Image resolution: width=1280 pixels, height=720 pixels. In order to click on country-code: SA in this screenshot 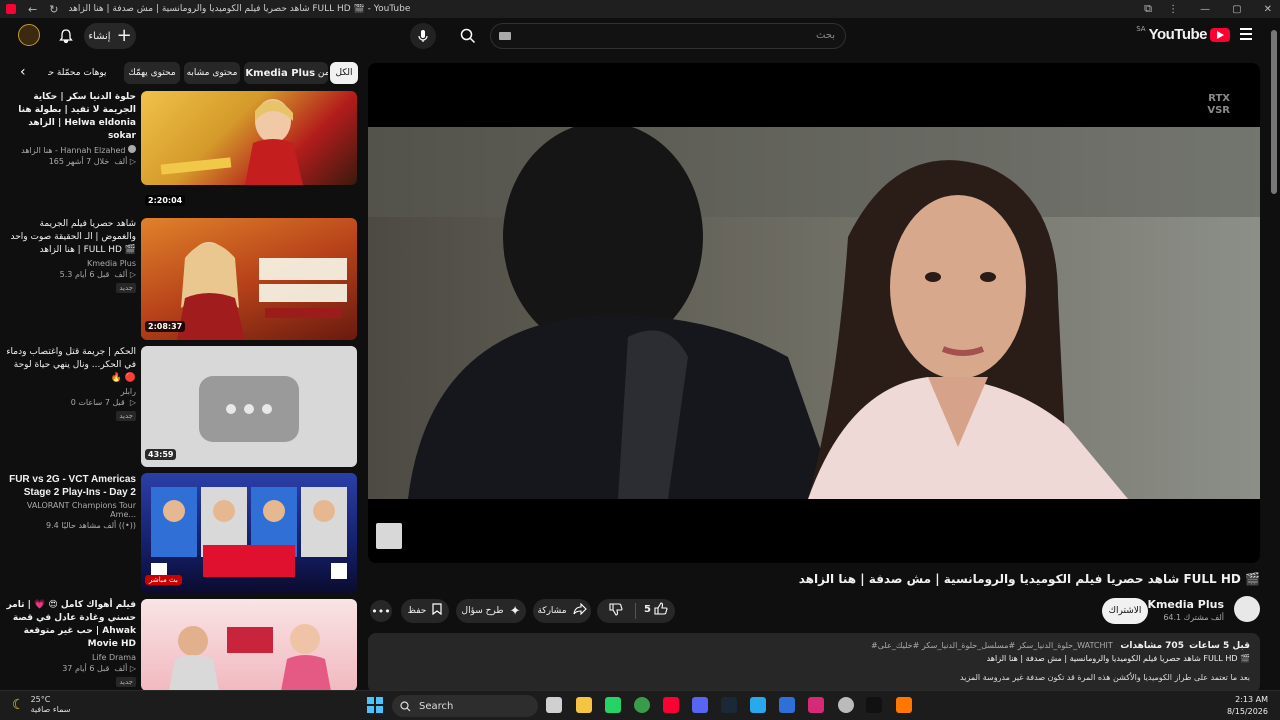, I will do `click(1141, 28)`.